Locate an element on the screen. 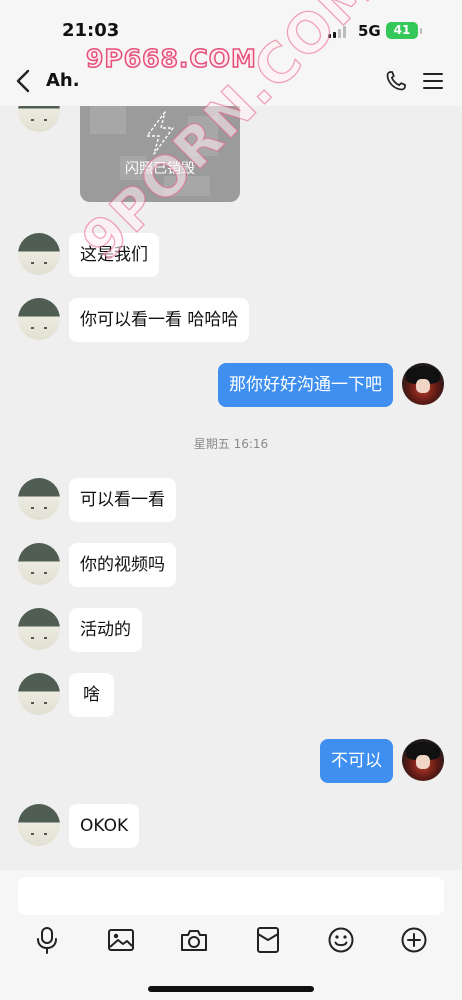 This screenshot has width=462, height=1000. add-icon is located at coordinates (414, 940).